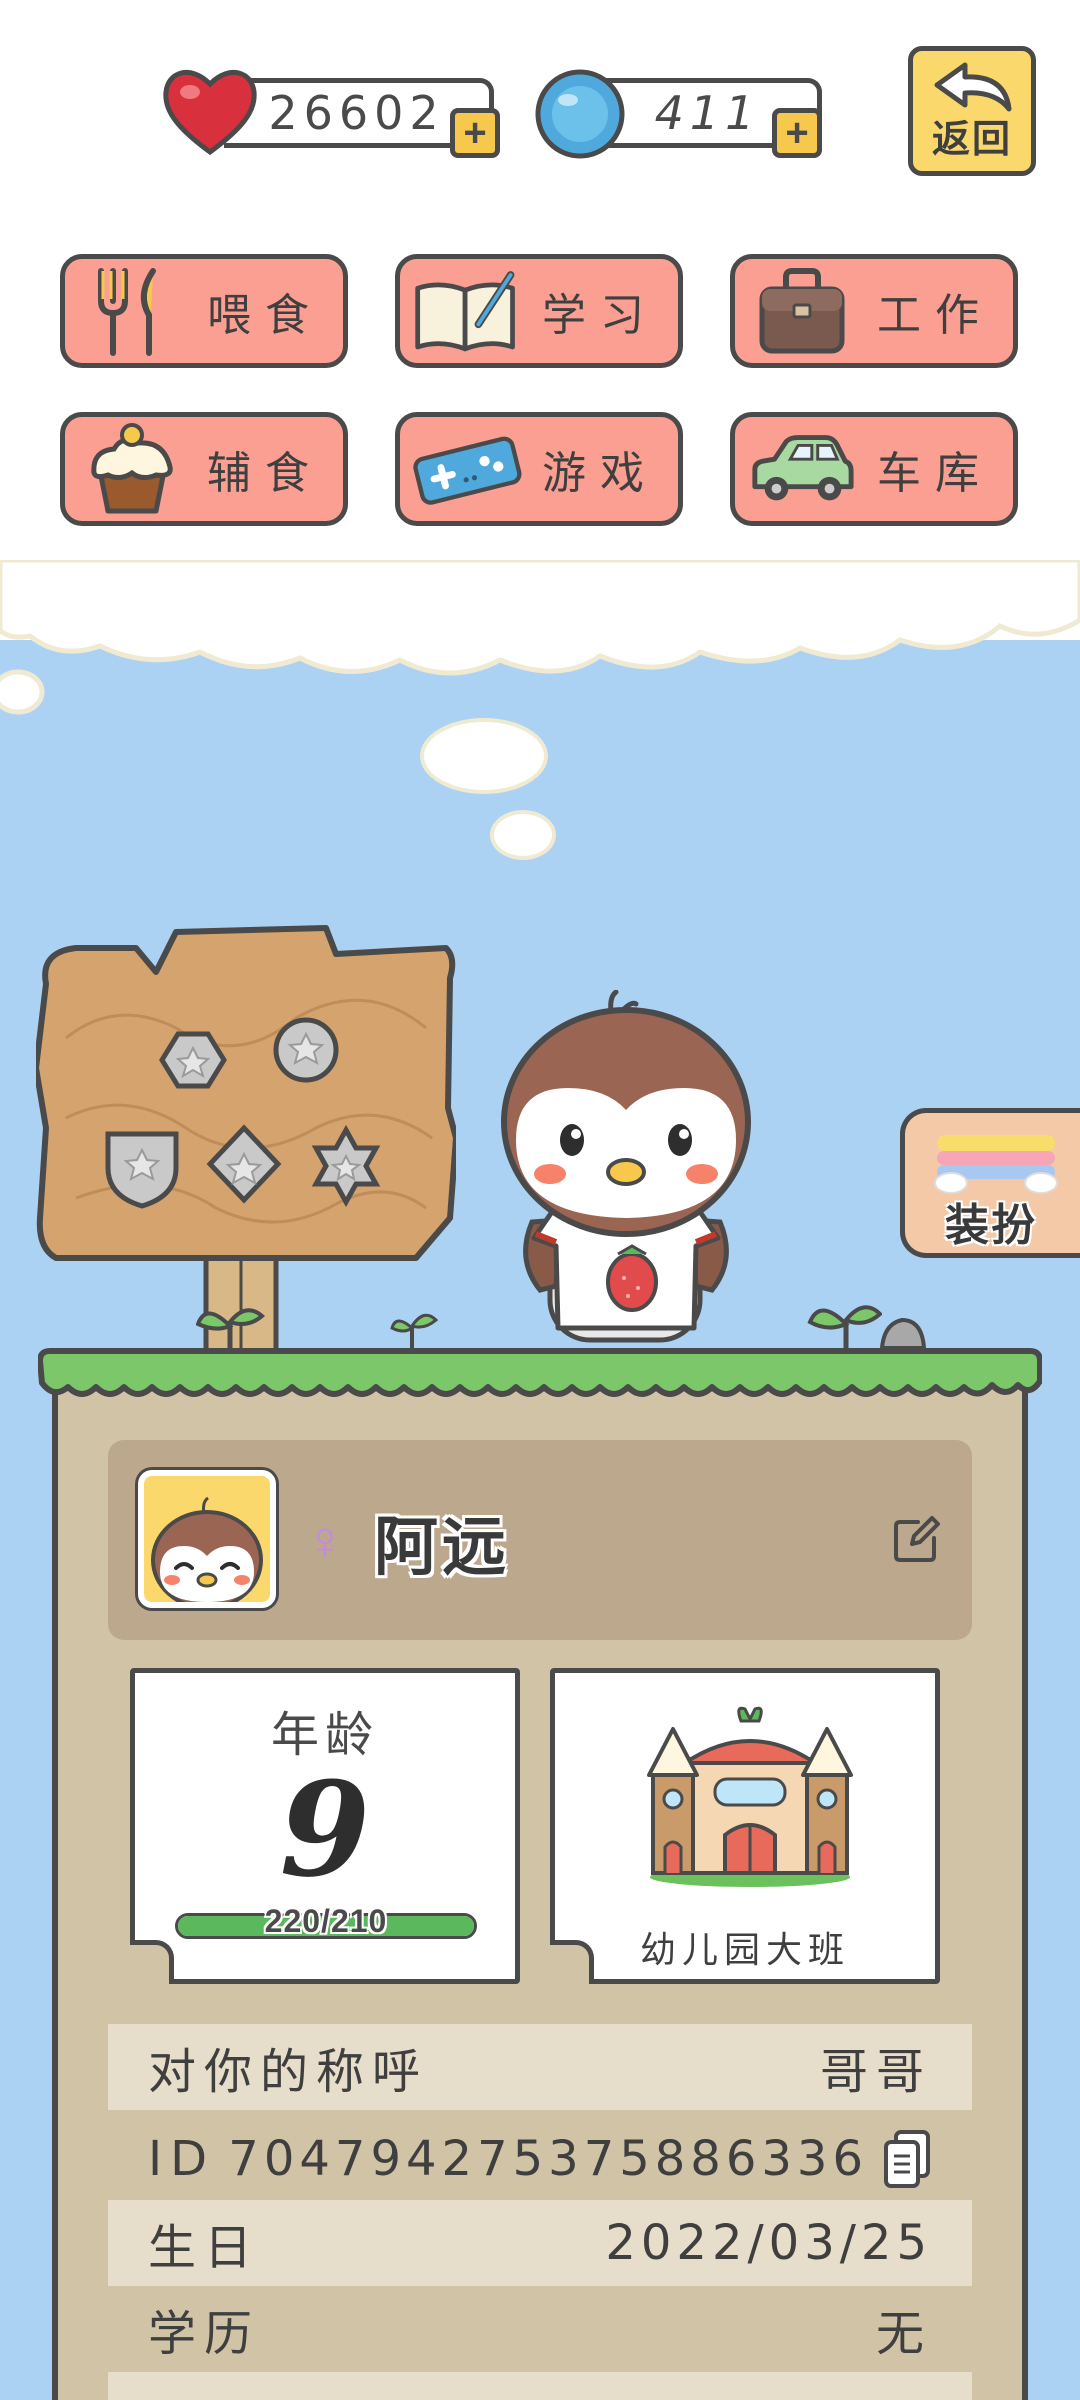 Image resolution: width=1080 pixels, height=2400 pixels. What do you see at coordinates (265, 473) in the screenshot?
I see `snack-label: 辅食` at bounding box center [265, 473].